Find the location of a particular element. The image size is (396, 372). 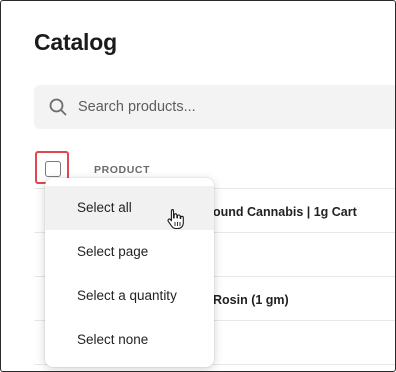

page-title: Catalog is located at coordinates (75, 42).